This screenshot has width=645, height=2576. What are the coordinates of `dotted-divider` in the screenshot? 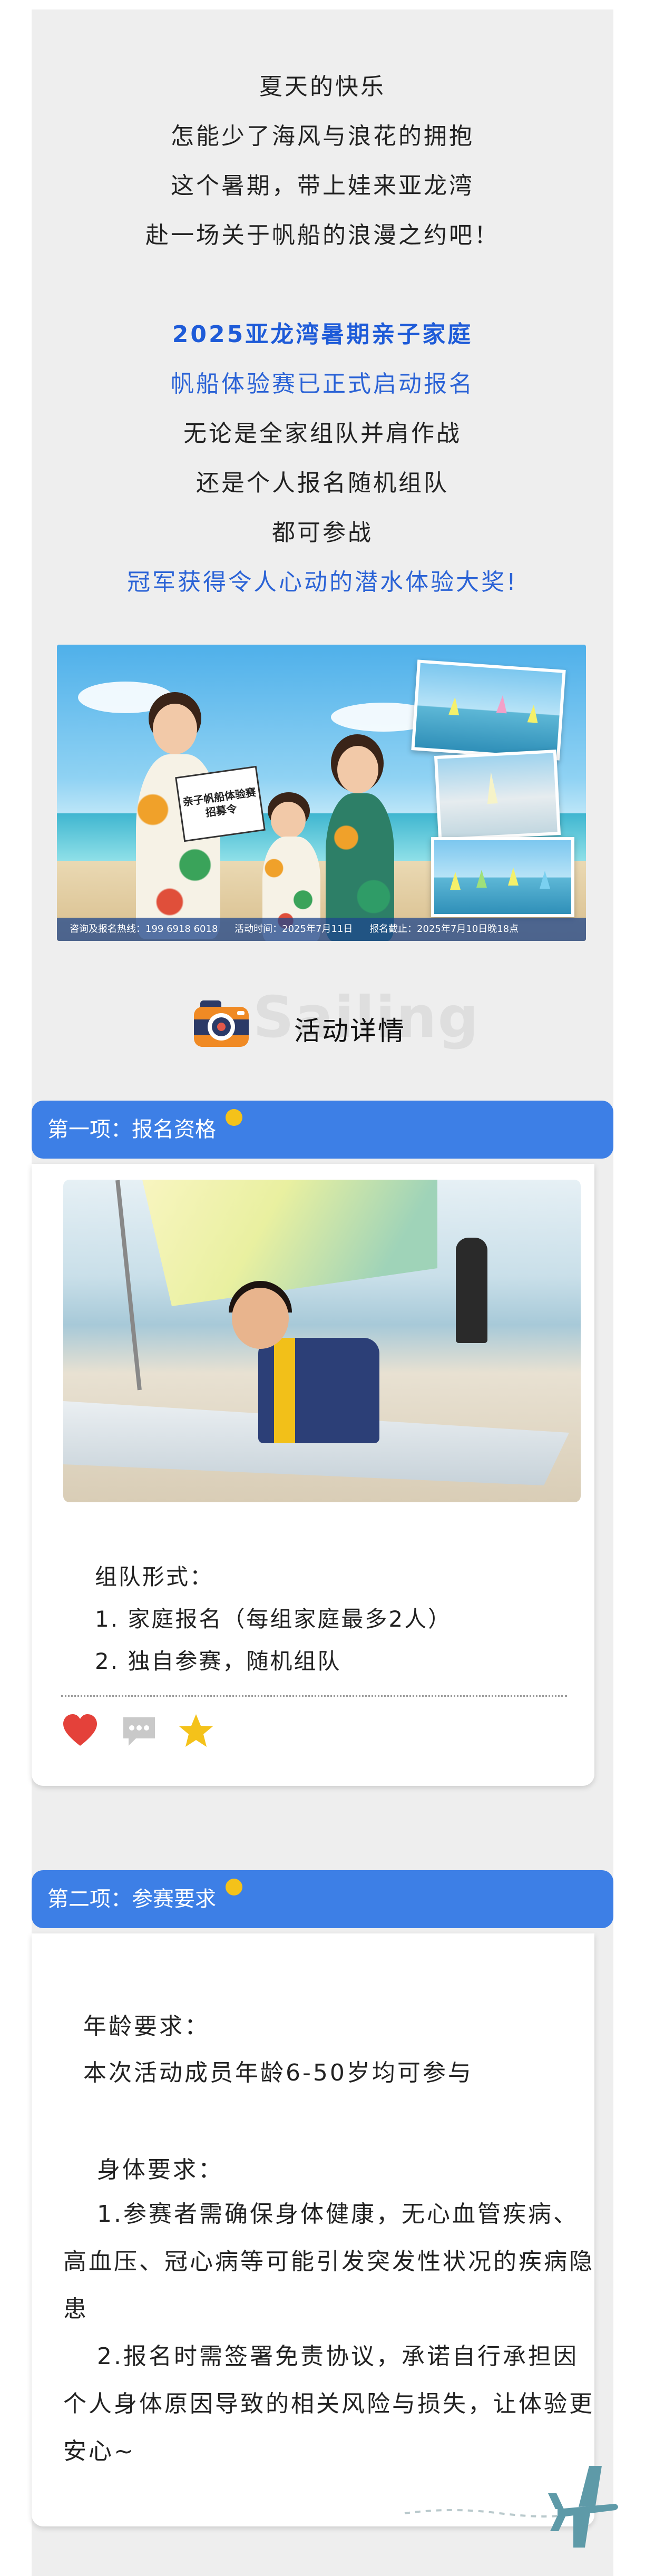 It's located at (314, 1696).